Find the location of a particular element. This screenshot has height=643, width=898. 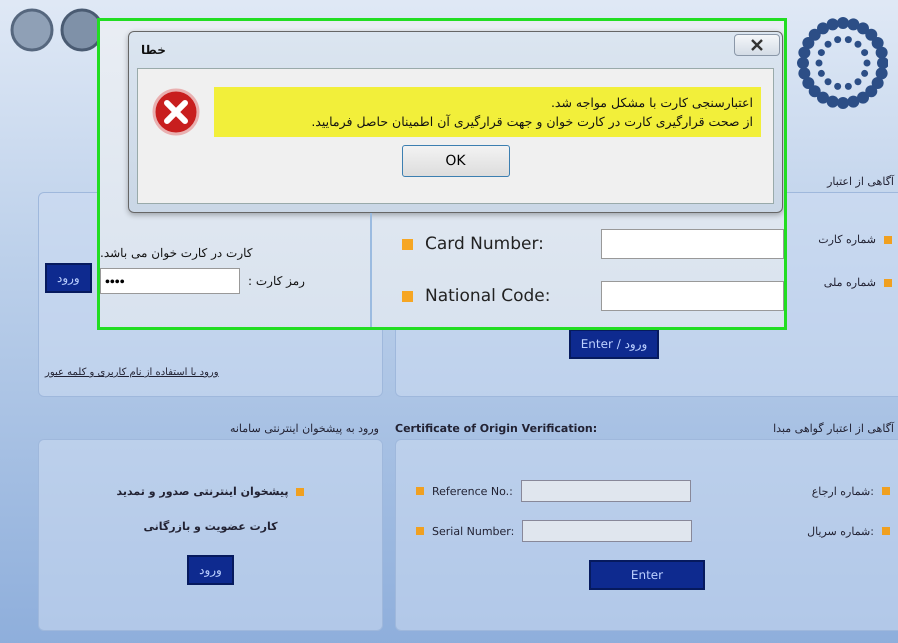

dialog-title: خطا is located at coordinates (153, 50).